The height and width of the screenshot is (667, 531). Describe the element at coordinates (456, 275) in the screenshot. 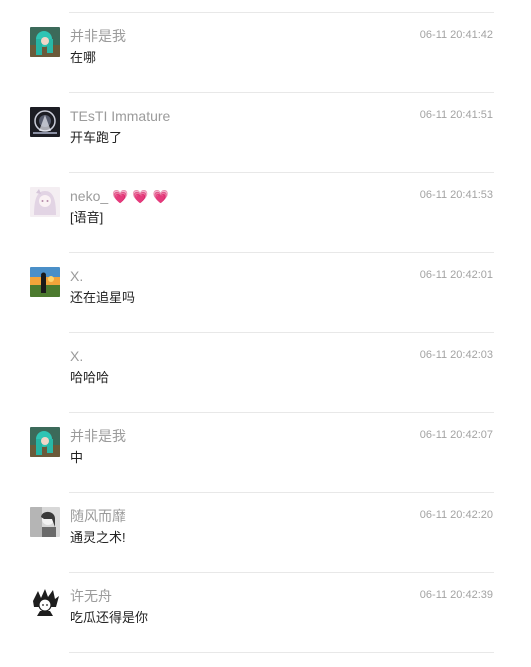

I see `message-timestamp: 06-11 20:42:01` at that location.